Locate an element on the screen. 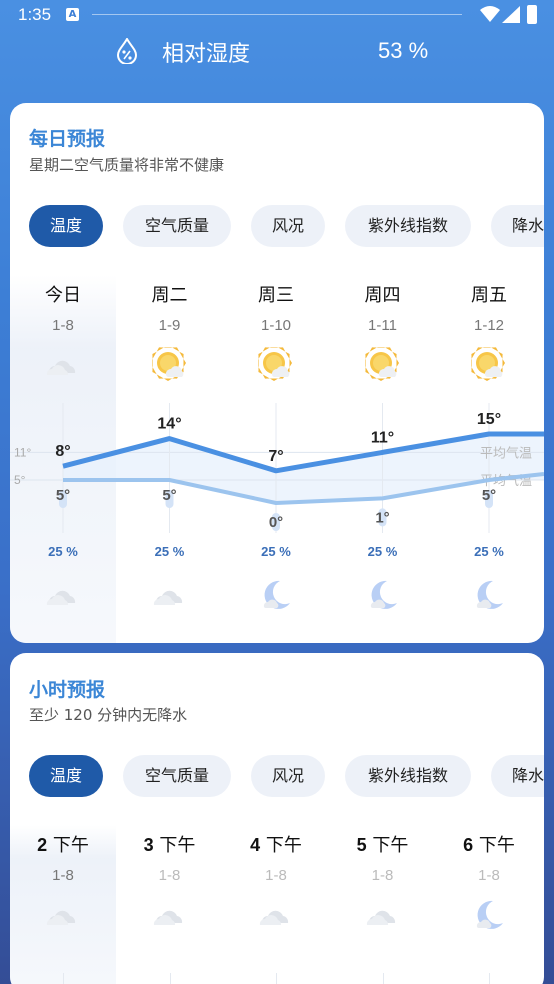 The height and width of the screenshot is (984, 554). day-name: 周二 is located at coordinates (169, 295).